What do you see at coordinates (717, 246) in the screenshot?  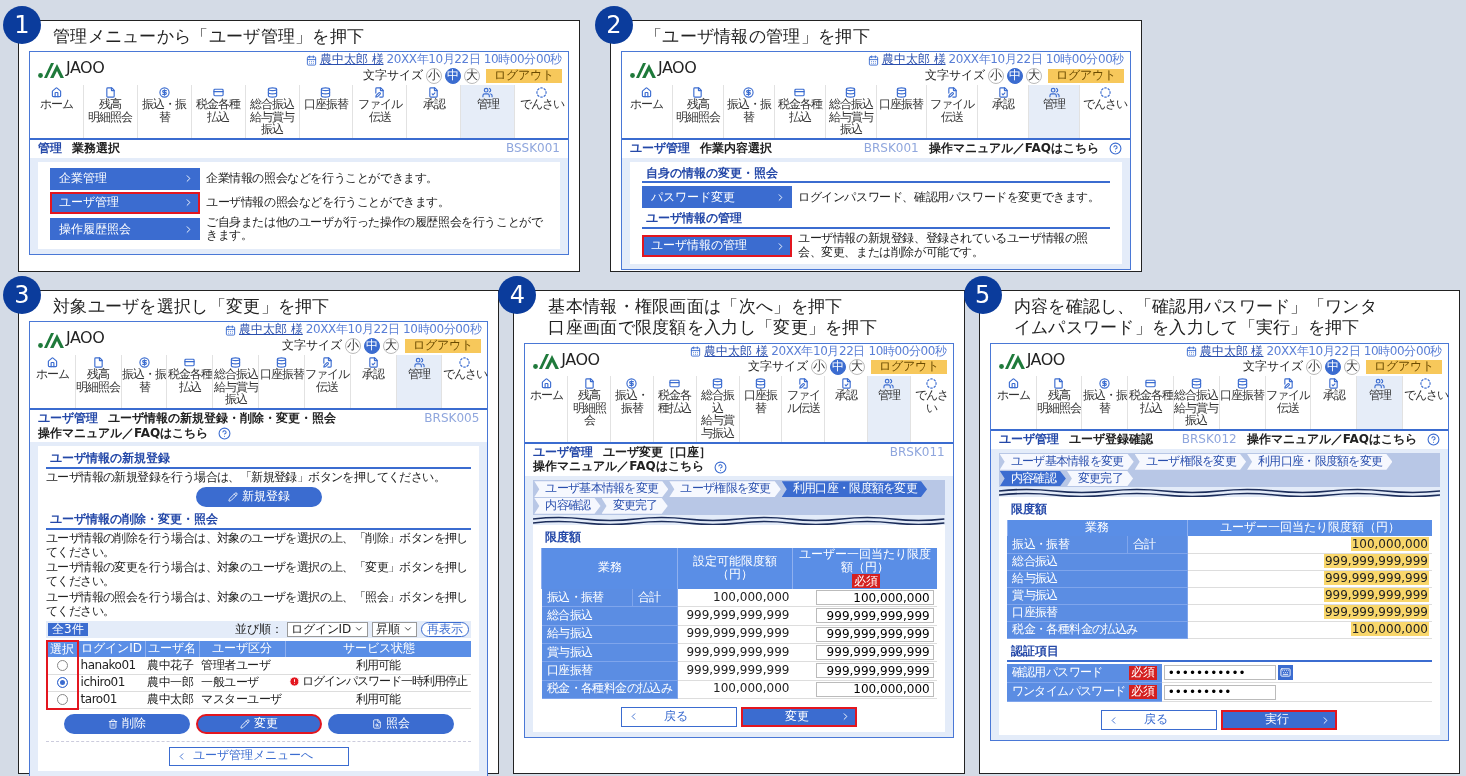 I see `menu-button: ユーザ情報の管理` at bounding box center [717, 246].